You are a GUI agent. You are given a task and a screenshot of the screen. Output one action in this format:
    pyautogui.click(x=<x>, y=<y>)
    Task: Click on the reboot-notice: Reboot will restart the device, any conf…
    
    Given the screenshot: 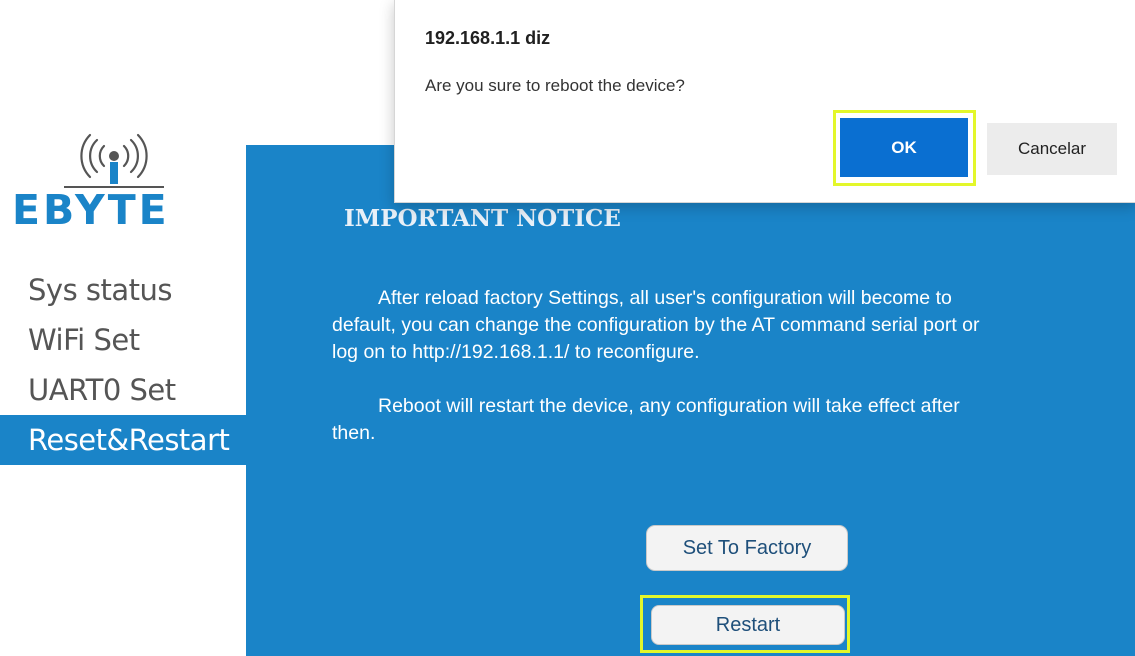 What is the action you would take?
    pyautogui.click(x=733, y=420)
    